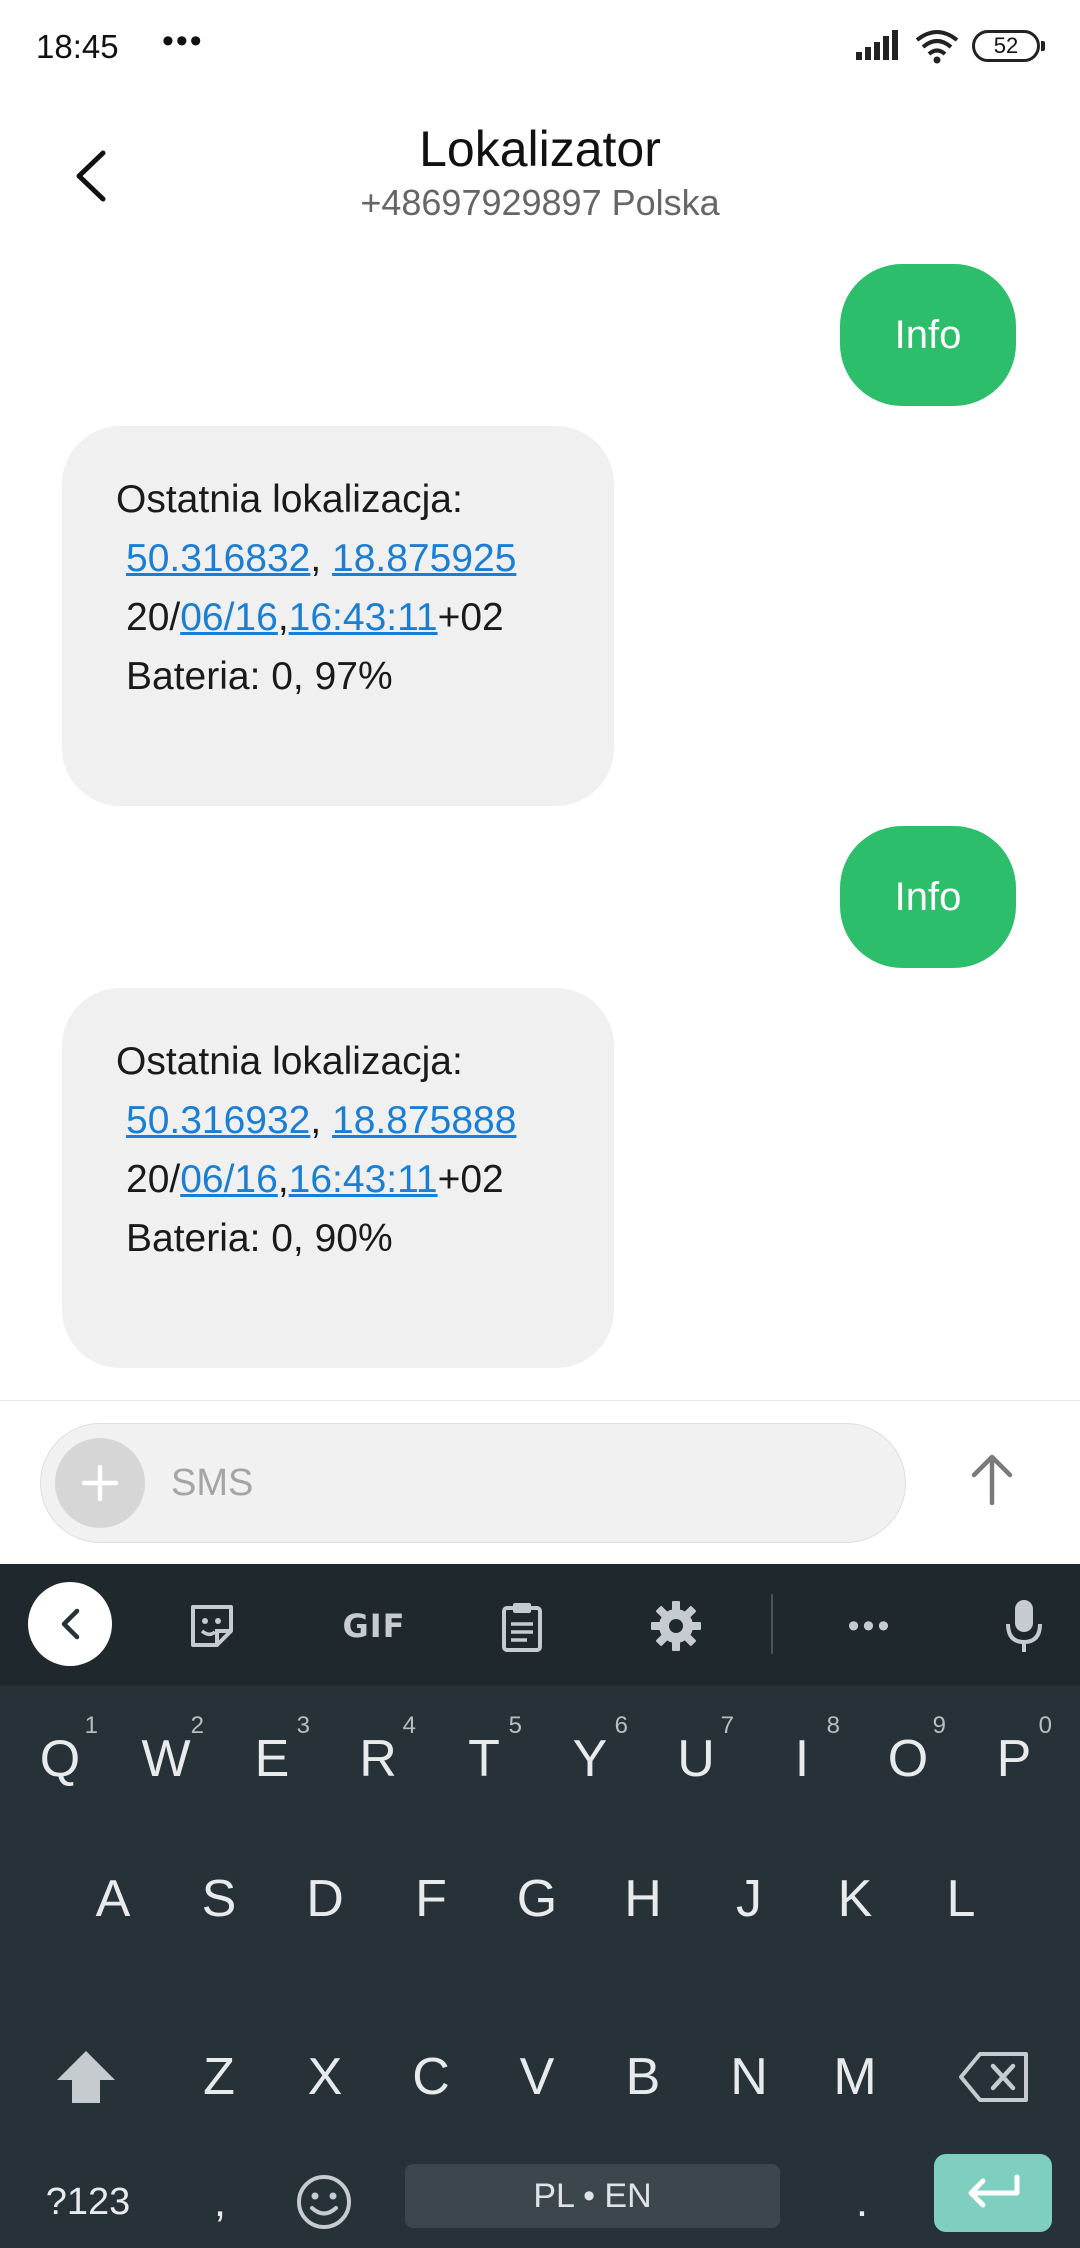 This screenshot has height=2248, width=1080. I want to click on arrow-up-icon, so click(992, 1479).